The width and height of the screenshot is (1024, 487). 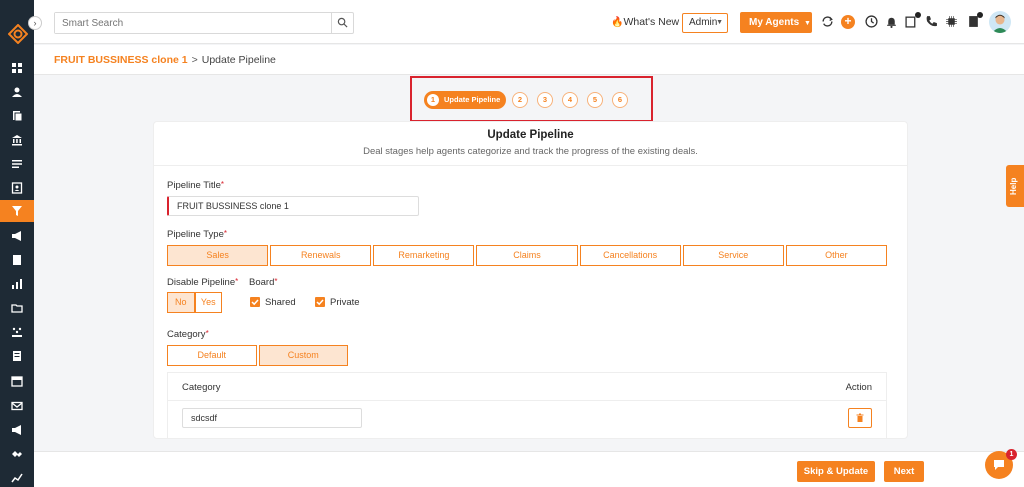 I want to click on megaphone-icon, so click(x=17, y=236).